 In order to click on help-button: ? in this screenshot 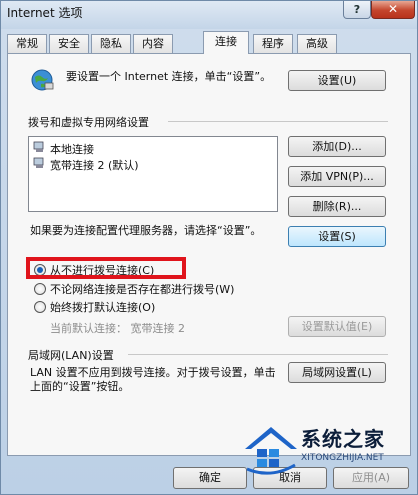, I will do `click(357, 10)`.